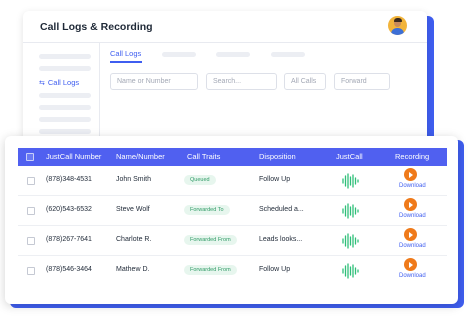 Image resolution: width=474 pixels, height=324 pixels. Describe the element at coordinates (133, 209) in the screenshot. I see `contact-name: Steve Wolf` at that location.